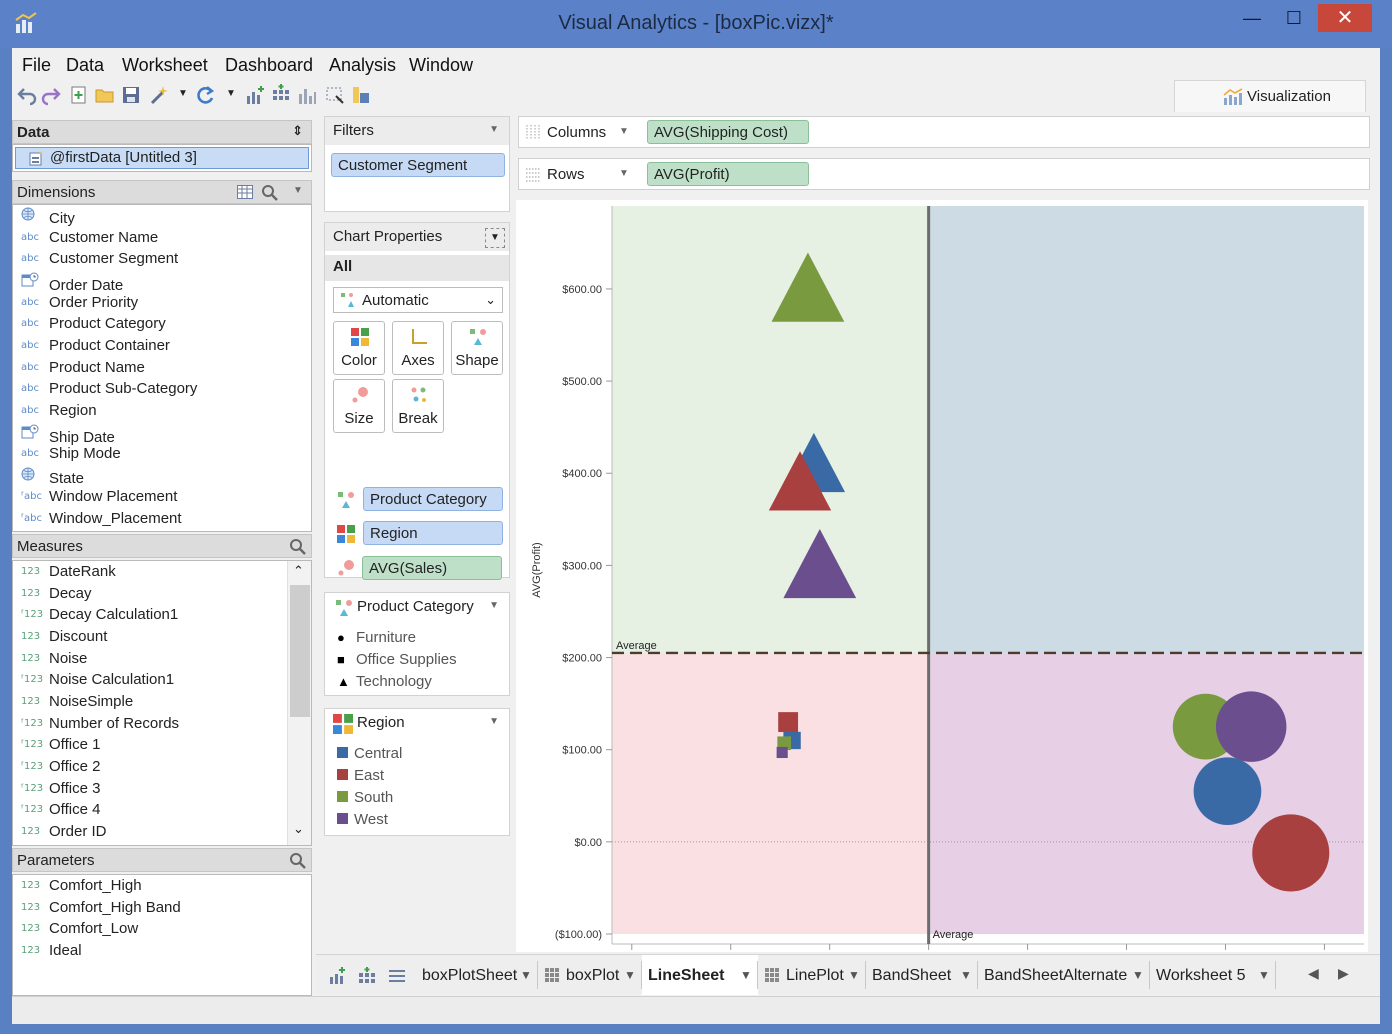 The image size is (1392, 1034). I want to click on mark-type-select: Automatic ⌄, so click(418, 300).